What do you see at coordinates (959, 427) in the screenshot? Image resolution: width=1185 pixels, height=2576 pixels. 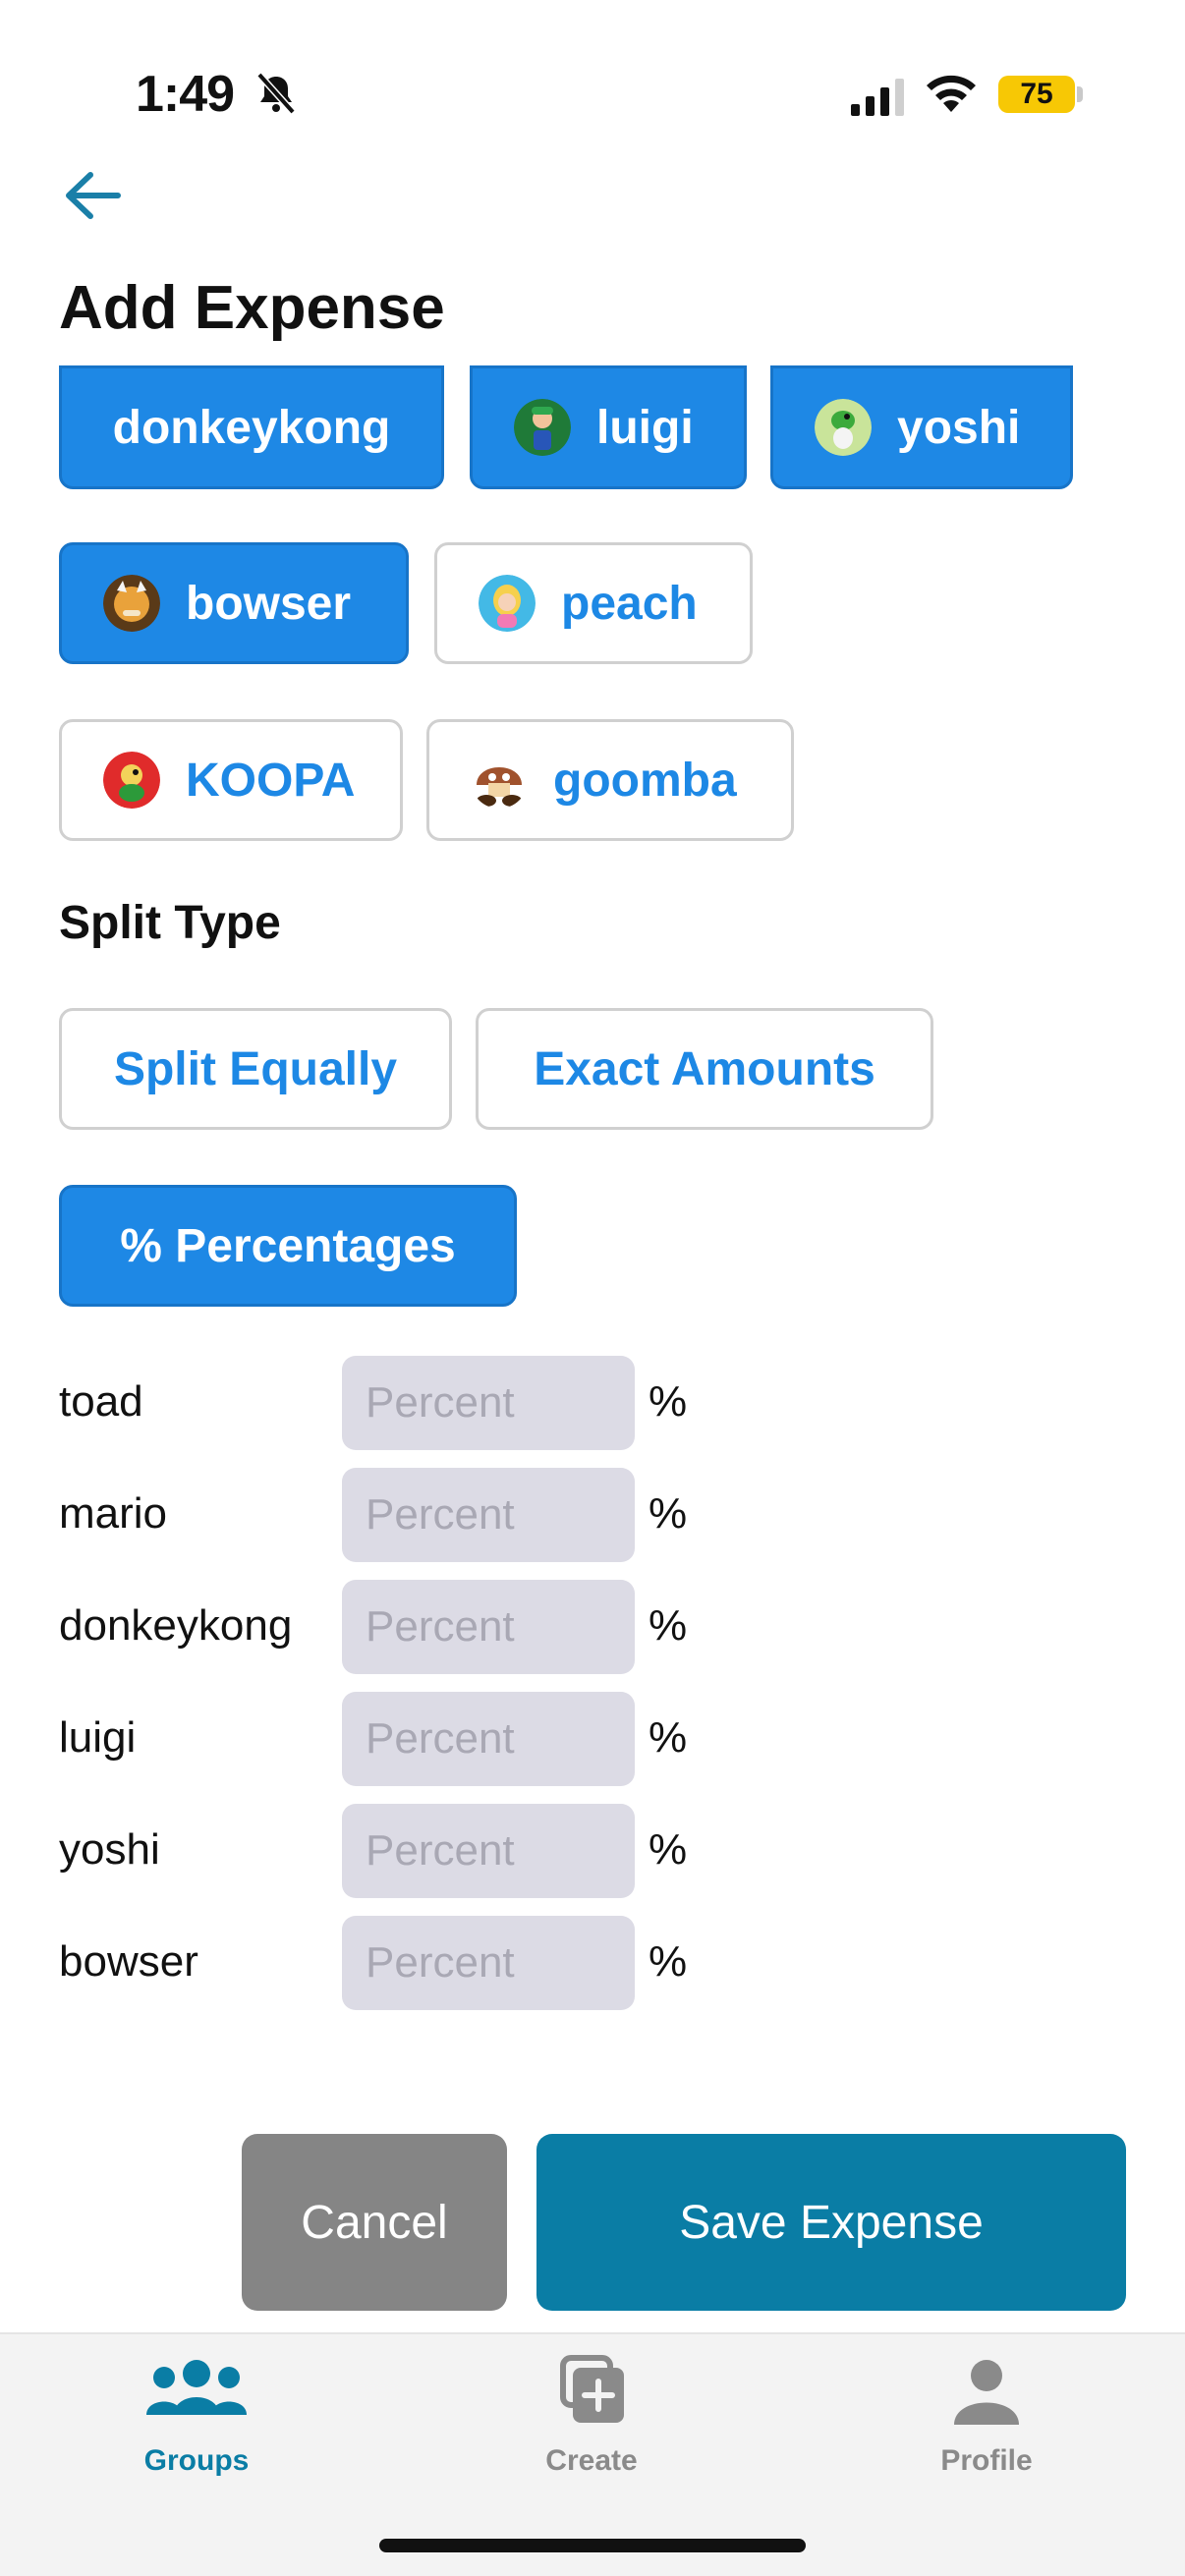 I see `participant-label: yoshi` at bounding box center [959, 427].